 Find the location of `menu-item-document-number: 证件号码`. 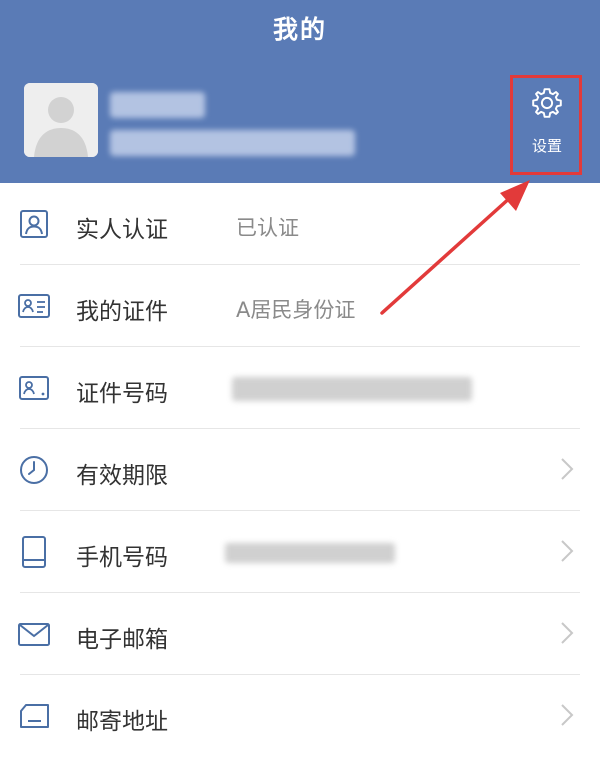

menu-item-document-number: 证件号码 is located at coordinates (300, 388).